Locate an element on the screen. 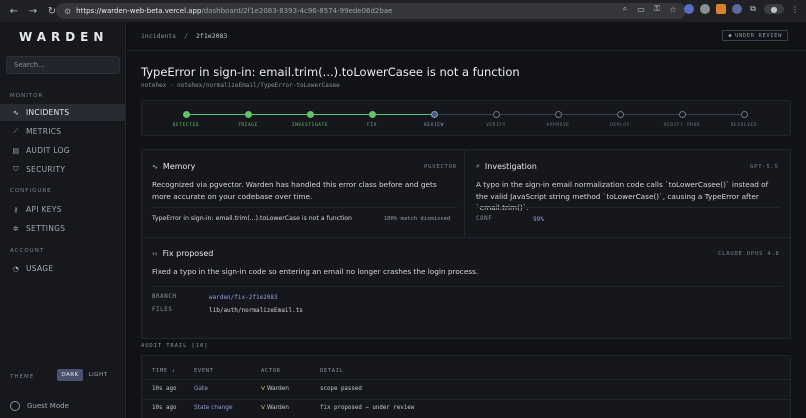  progress-line-remaining is located at coordinates (589, 114).